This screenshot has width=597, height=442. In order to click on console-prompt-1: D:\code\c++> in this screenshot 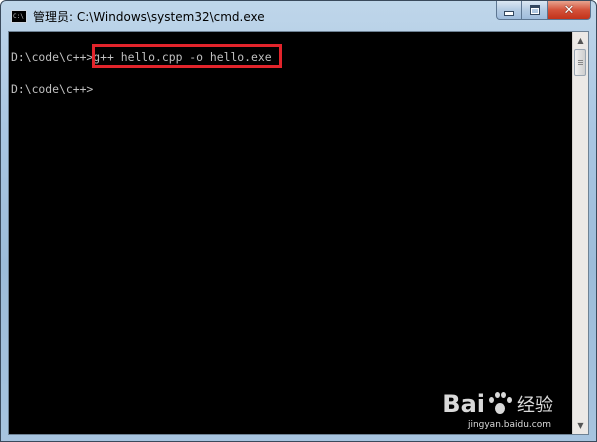, I will do `click(52, 57)`.